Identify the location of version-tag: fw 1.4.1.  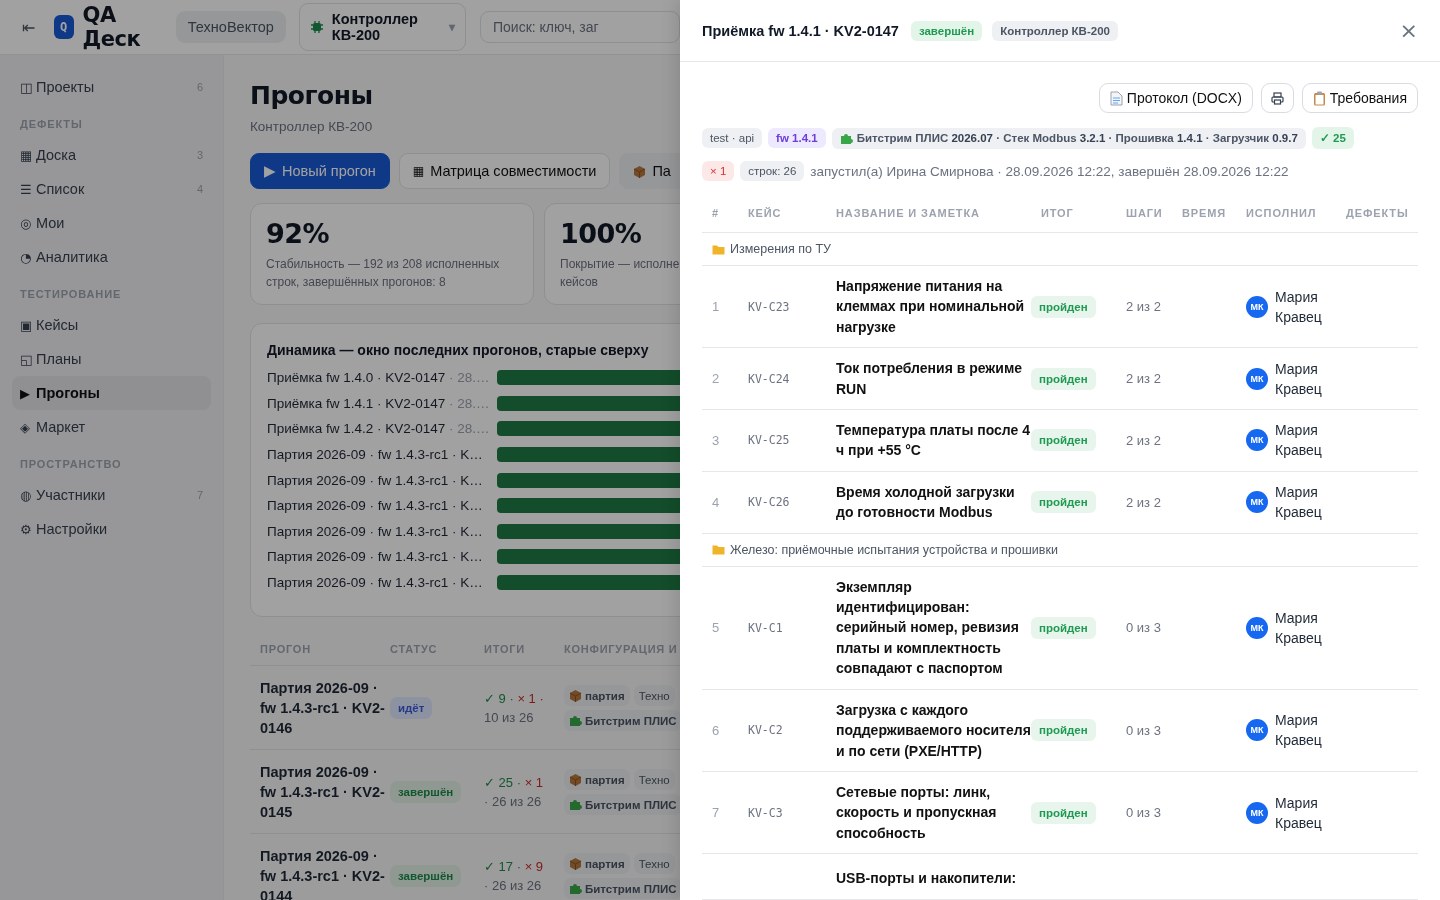
(797, 138).